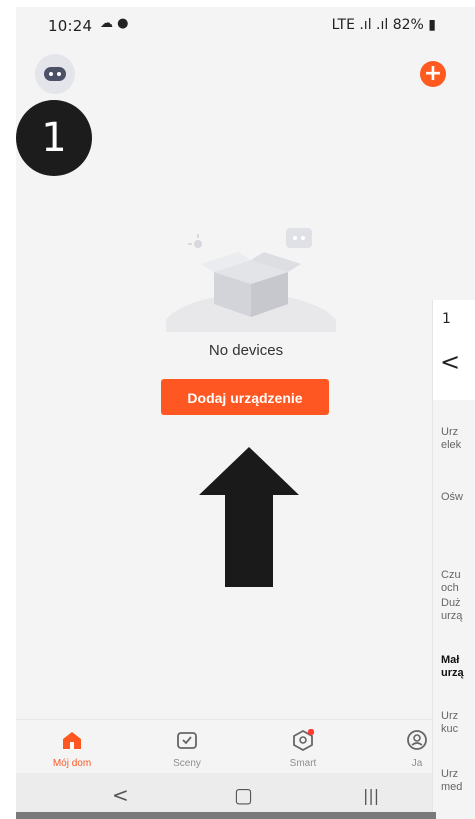 Image resolution: width=475 pixels, height=819 pixels. Describe the element at coordinates (245, 26) in the screenshot. I see `status-bar: 10:24 ☁ ● LTE .ıl .ıl 82% ▮` at that location.